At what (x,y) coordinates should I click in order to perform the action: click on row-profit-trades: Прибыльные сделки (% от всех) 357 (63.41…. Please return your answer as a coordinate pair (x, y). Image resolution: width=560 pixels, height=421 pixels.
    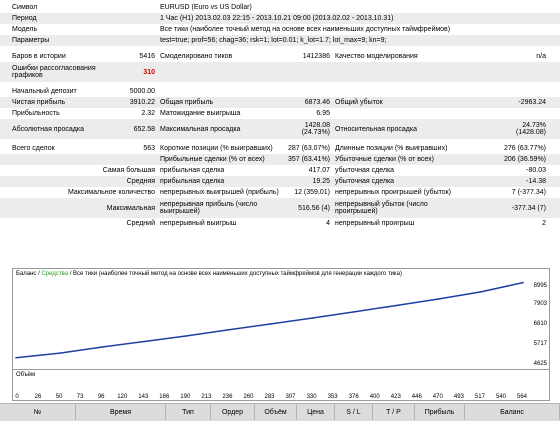
    Looking at the image, I should click on (280, 159).